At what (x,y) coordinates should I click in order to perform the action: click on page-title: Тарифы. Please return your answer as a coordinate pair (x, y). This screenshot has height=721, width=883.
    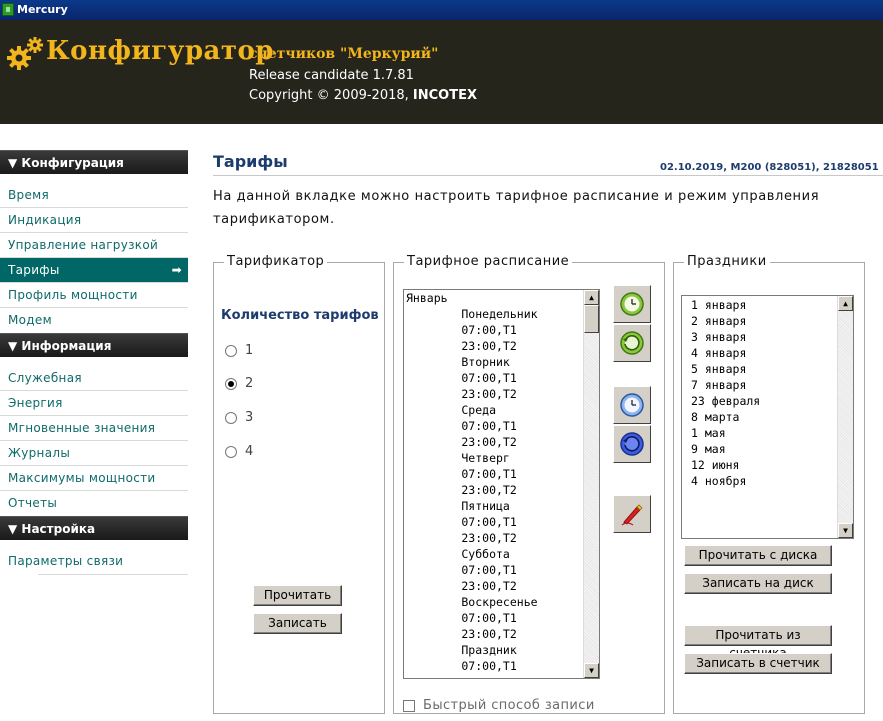
    Looking at the image, I should click on (250, 161).